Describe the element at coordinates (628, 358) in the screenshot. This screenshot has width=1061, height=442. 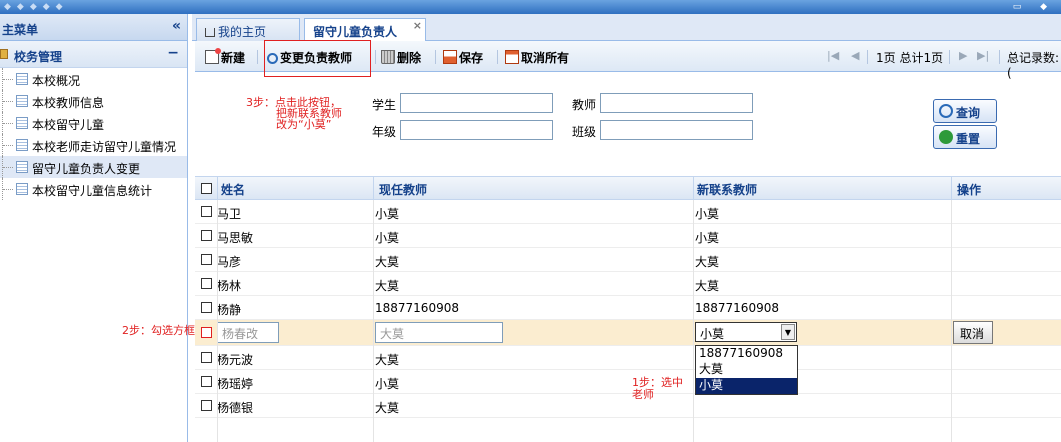
I see `table-row: 杨元波 大莫` at that location.